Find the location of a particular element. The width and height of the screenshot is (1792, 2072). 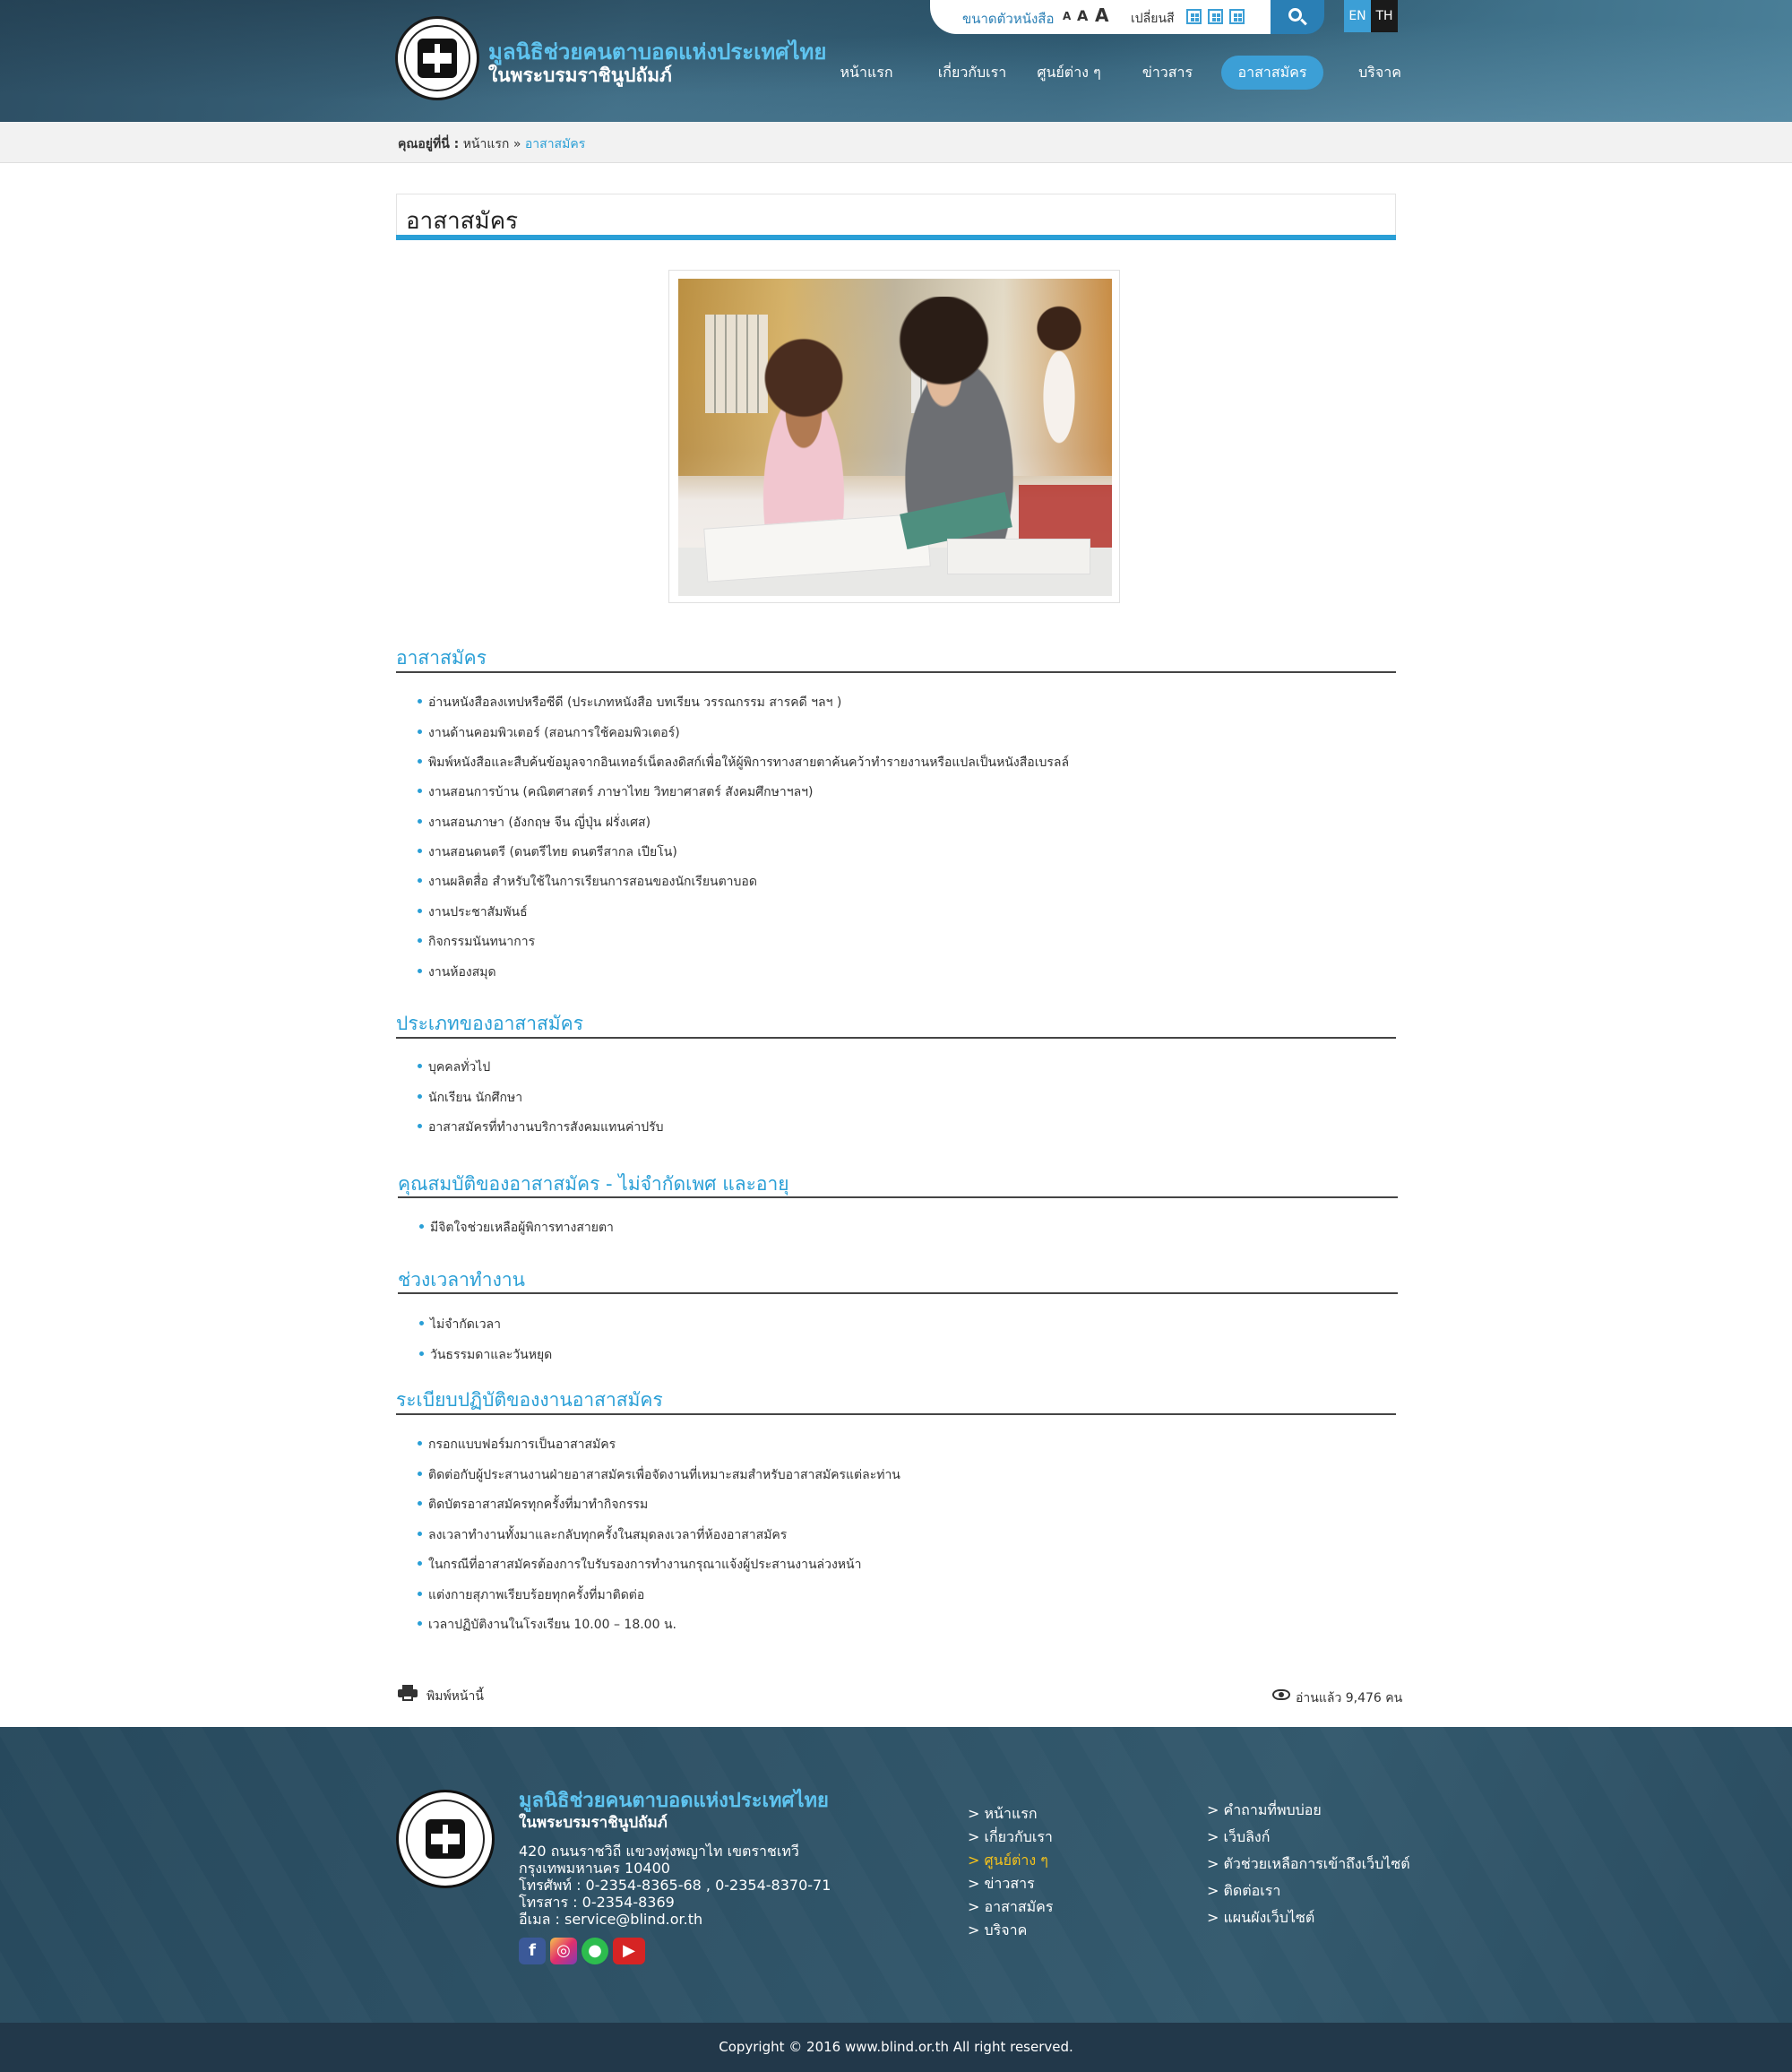

footer-link-about: > เกี่ยวกับเรา is located at coordinates (1011, 1837).